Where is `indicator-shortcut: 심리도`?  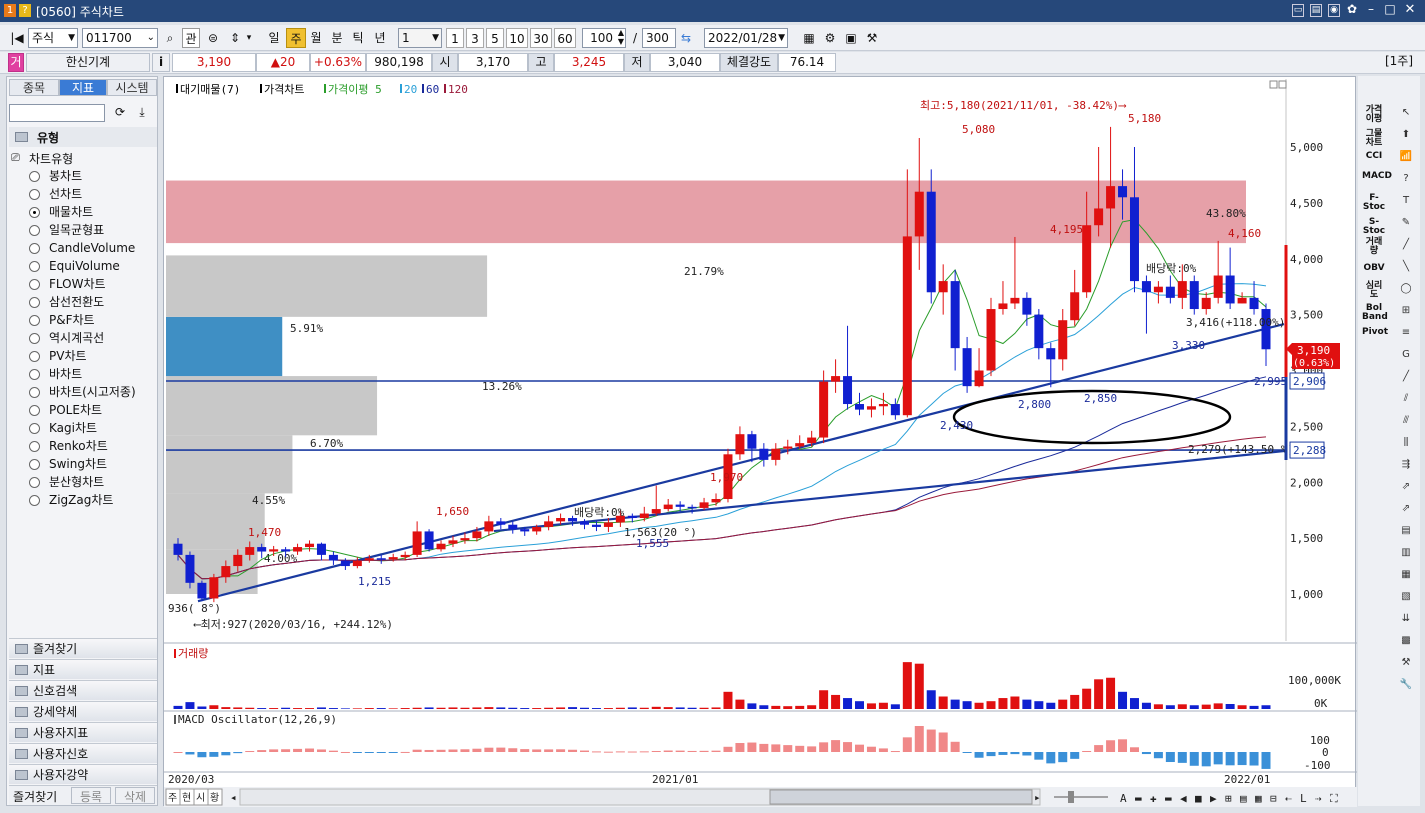
indicator-shortcut: 심리도 is located at coordinates (1374, 291).